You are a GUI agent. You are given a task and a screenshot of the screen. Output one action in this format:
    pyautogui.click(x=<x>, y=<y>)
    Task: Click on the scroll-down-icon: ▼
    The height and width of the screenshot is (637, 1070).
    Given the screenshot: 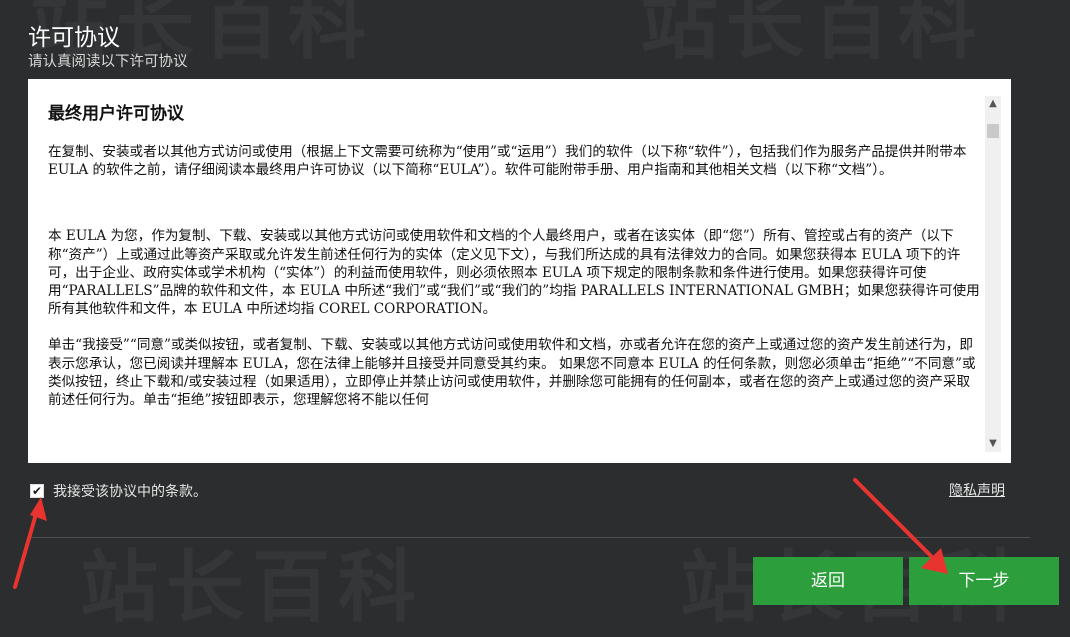 What is the action you would take?
    pyautogui.click(x=993, y=444)
    